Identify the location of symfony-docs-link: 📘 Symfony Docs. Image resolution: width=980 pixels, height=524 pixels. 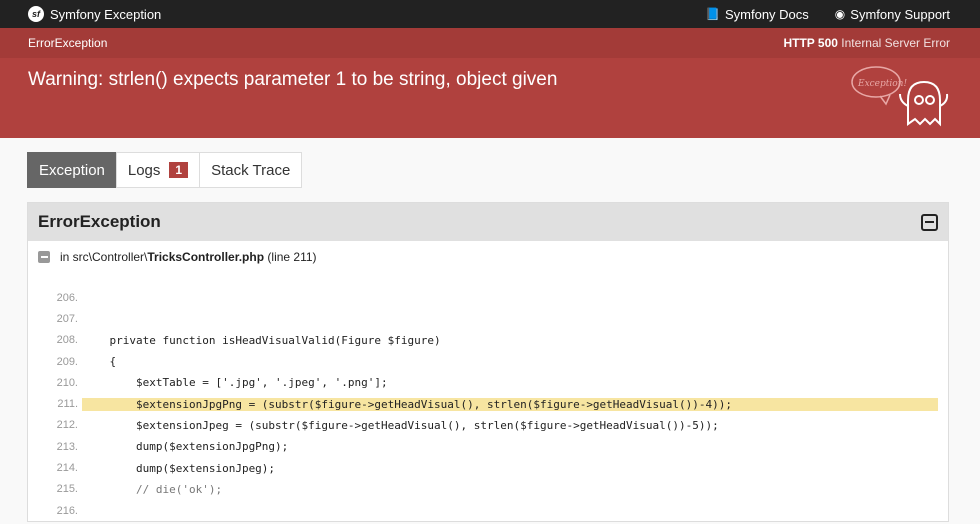
(757, 14).